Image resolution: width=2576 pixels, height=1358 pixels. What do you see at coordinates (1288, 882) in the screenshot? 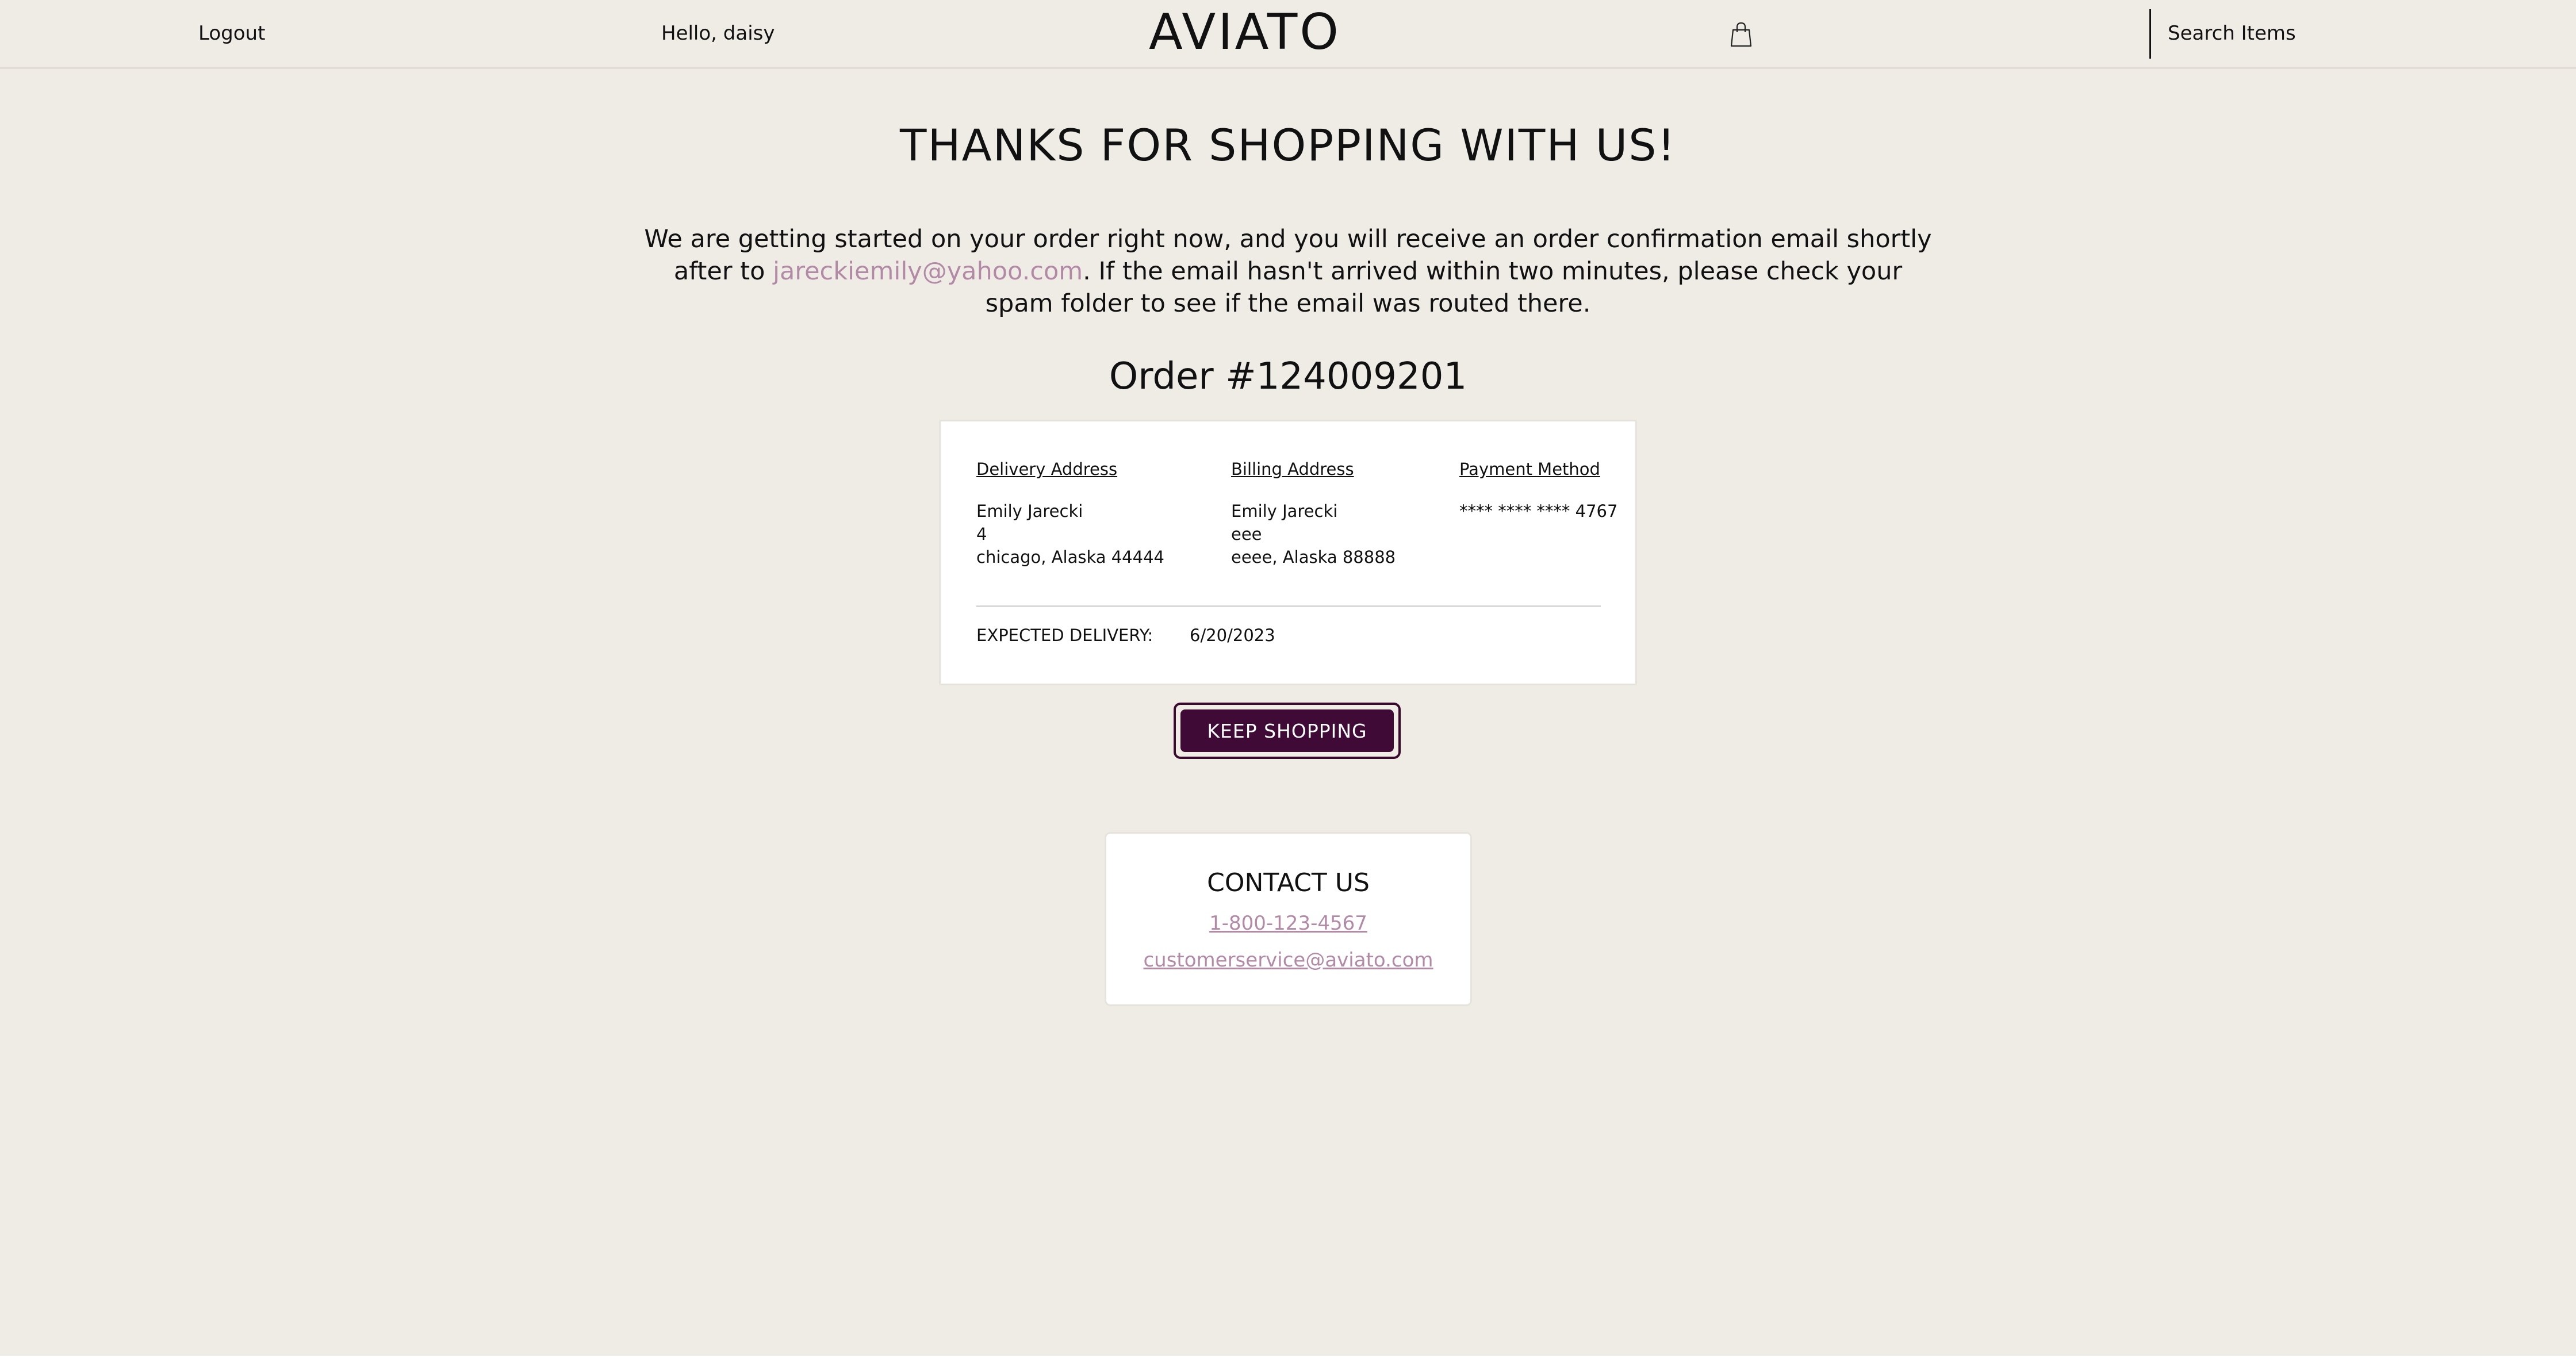
I see `contact-us-title: CONTACT US` at bounding box center [1288, 882].